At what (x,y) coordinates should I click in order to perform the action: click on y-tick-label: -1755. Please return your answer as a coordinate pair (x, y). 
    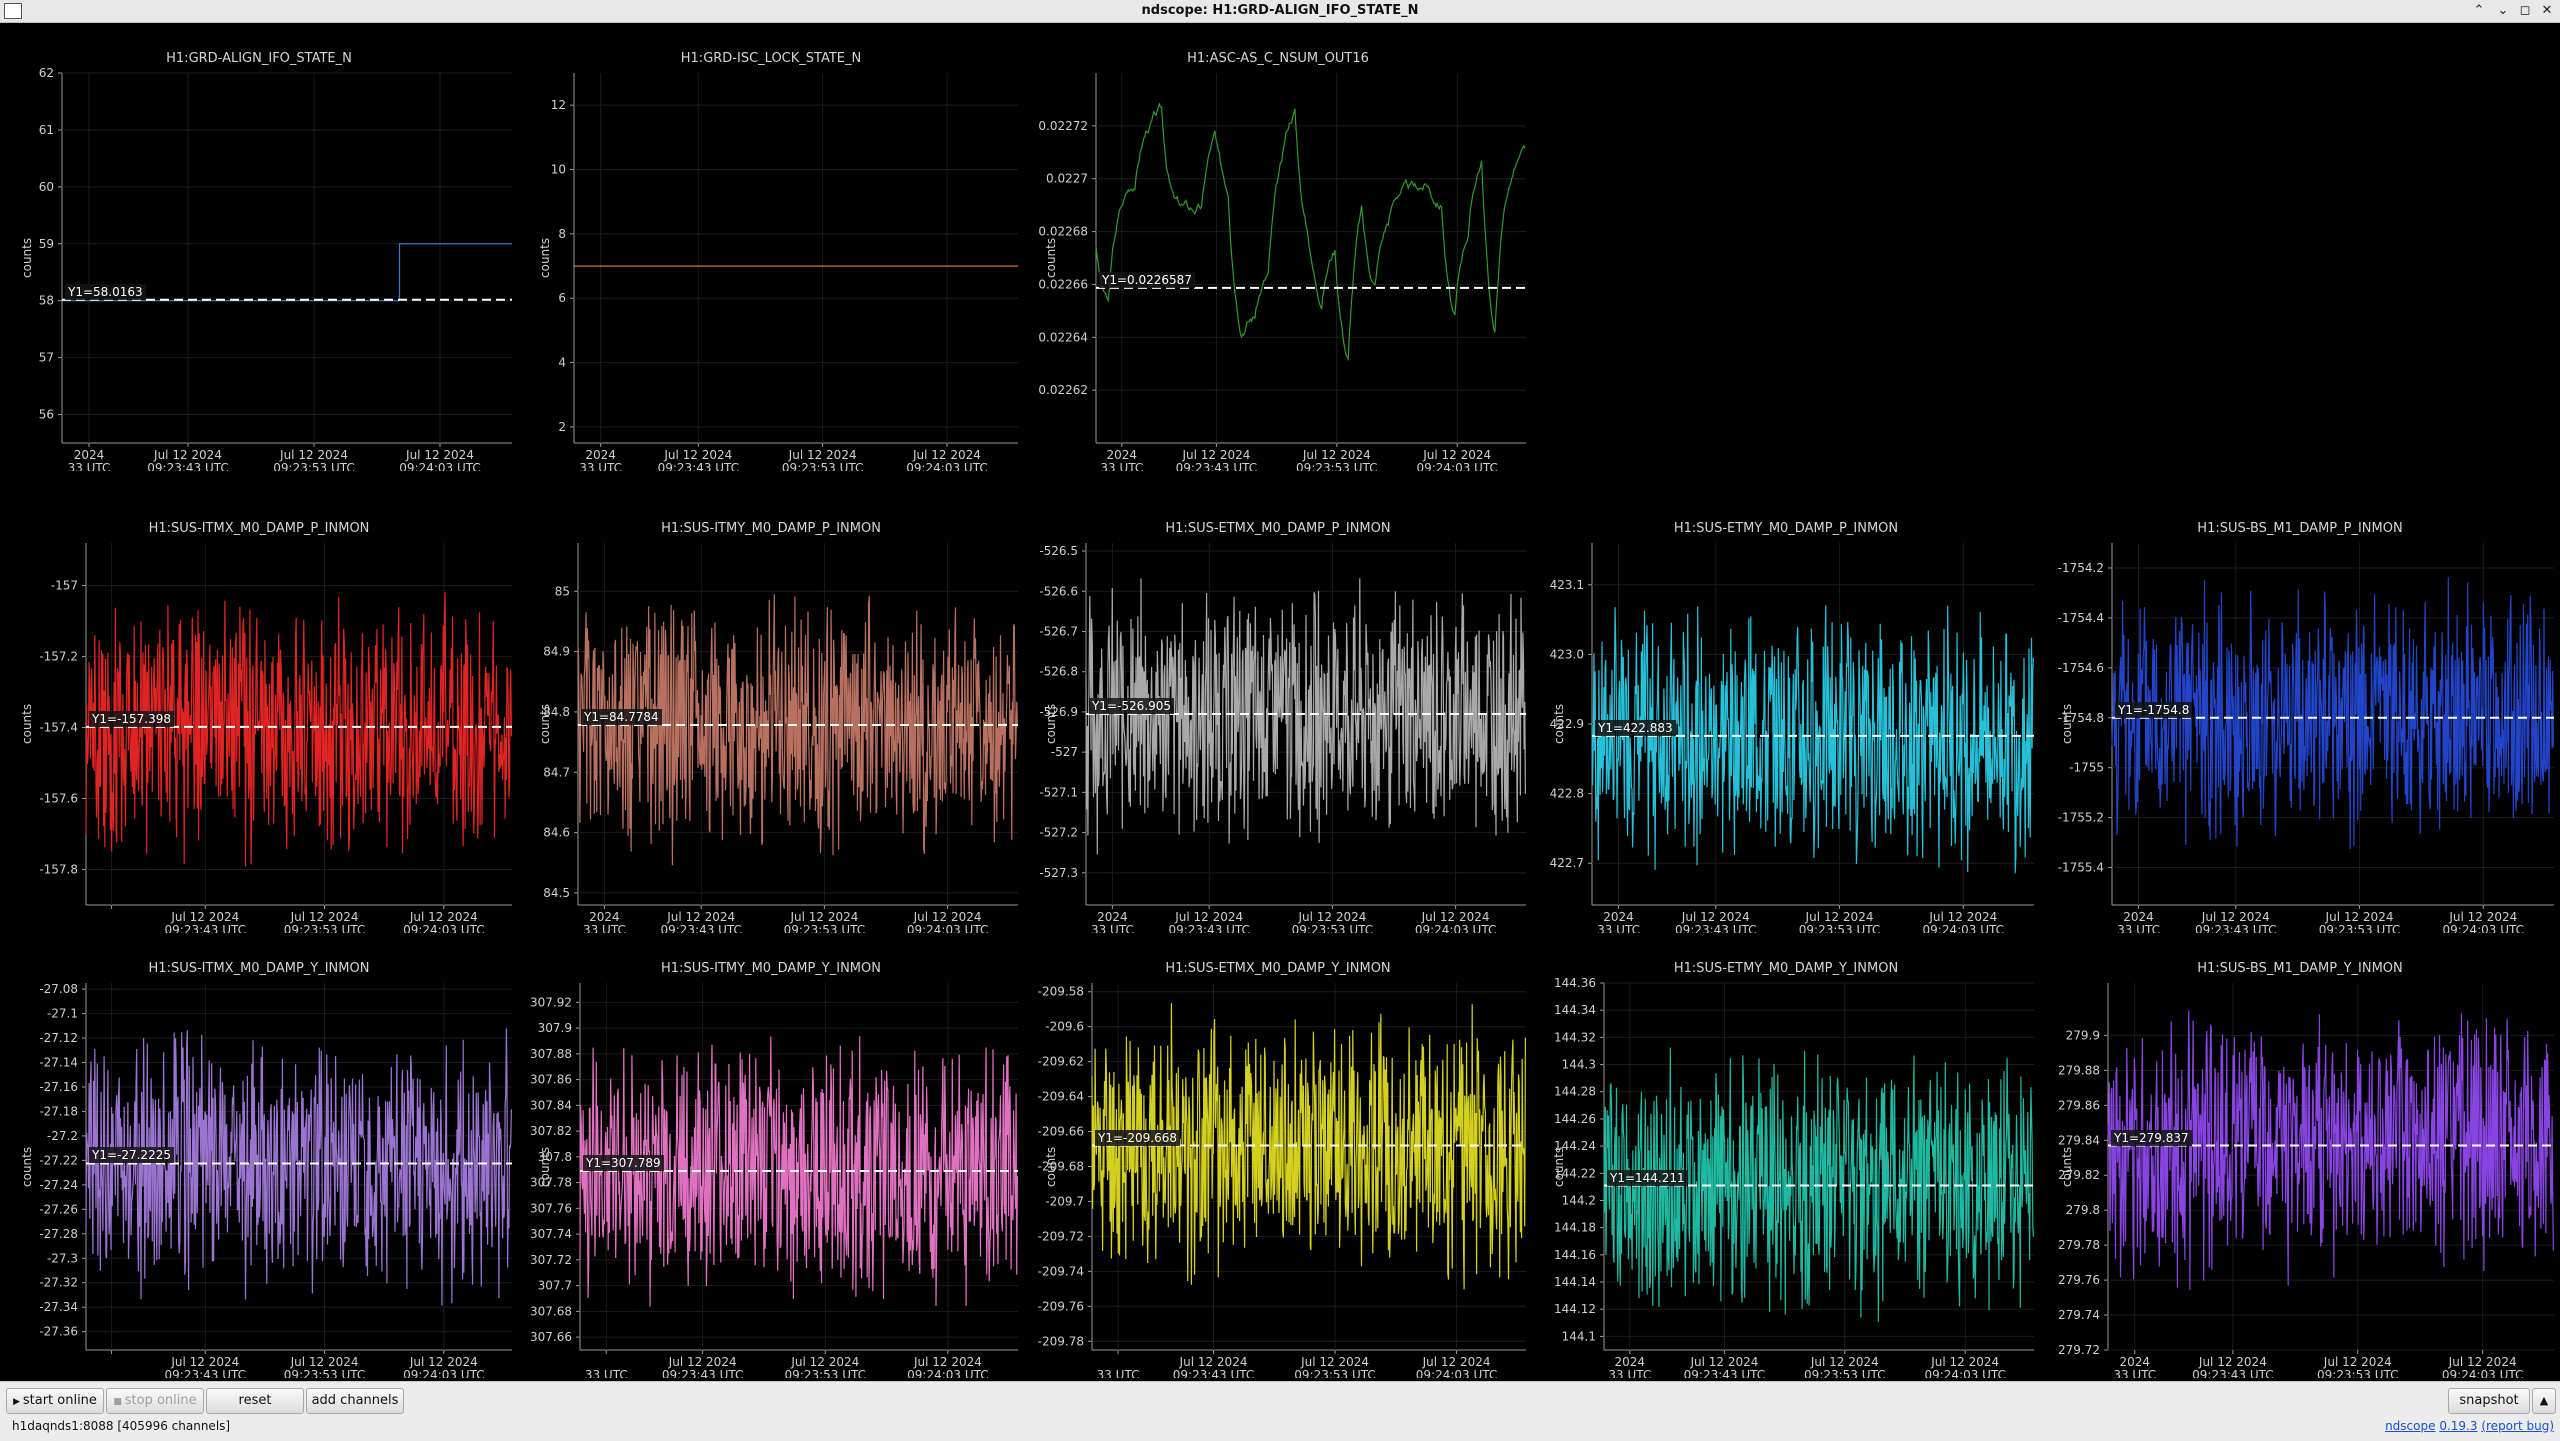
    Looking at the image, I should click on (2086, 768).